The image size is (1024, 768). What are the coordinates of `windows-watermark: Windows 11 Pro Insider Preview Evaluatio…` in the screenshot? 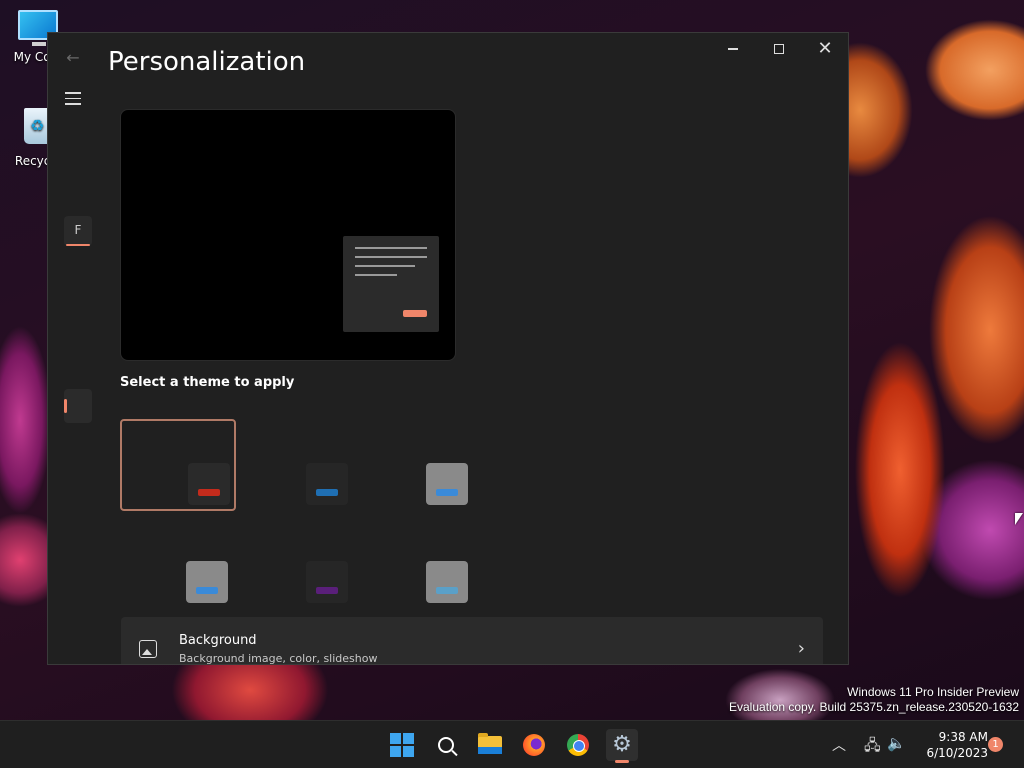 It's located at (874, 700).